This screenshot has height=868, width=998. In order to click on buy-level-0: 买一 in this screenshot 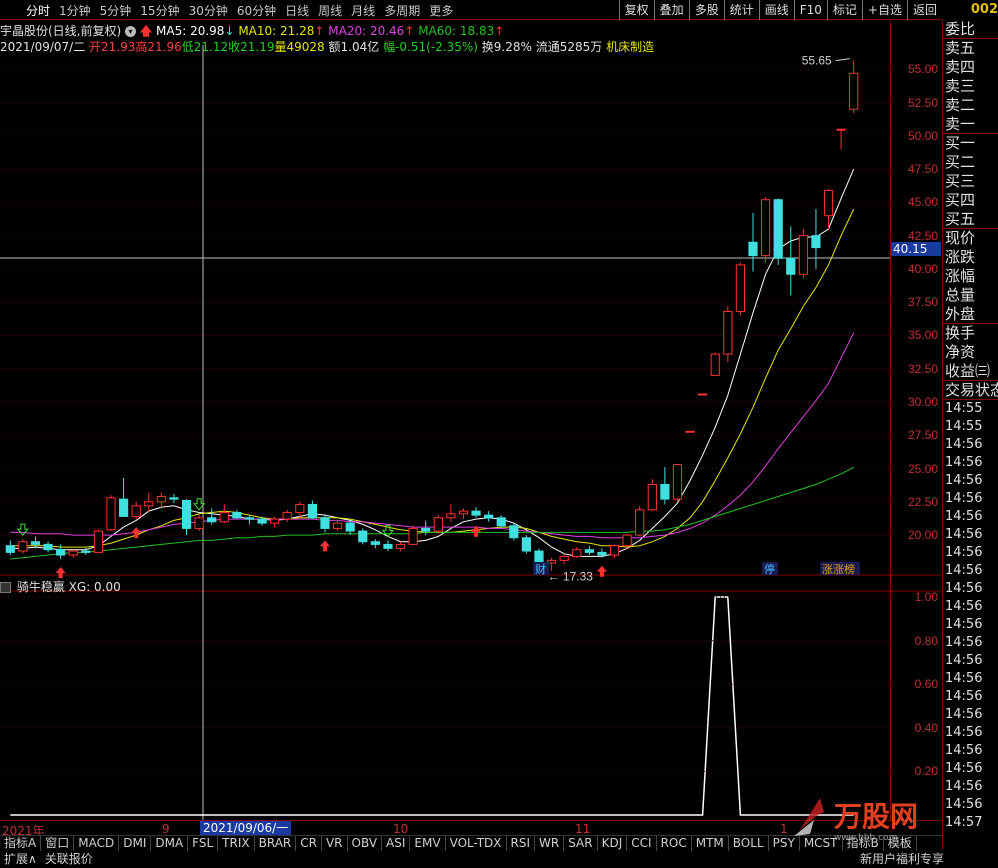, I will do `click(970, 143)`.